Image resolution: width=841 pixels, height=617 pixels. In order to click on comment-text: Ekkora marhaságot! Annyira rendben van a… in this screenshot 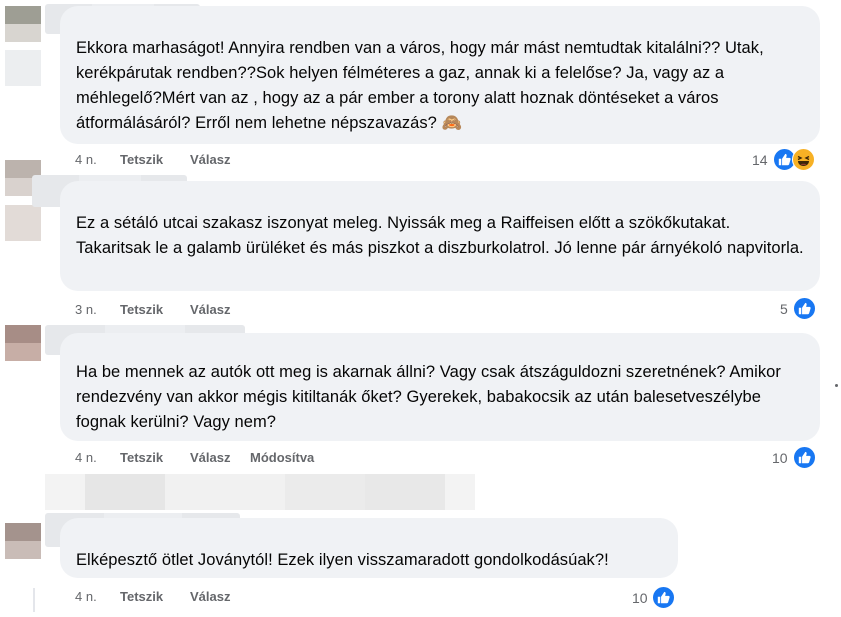, I will do `click(420, 85)`.